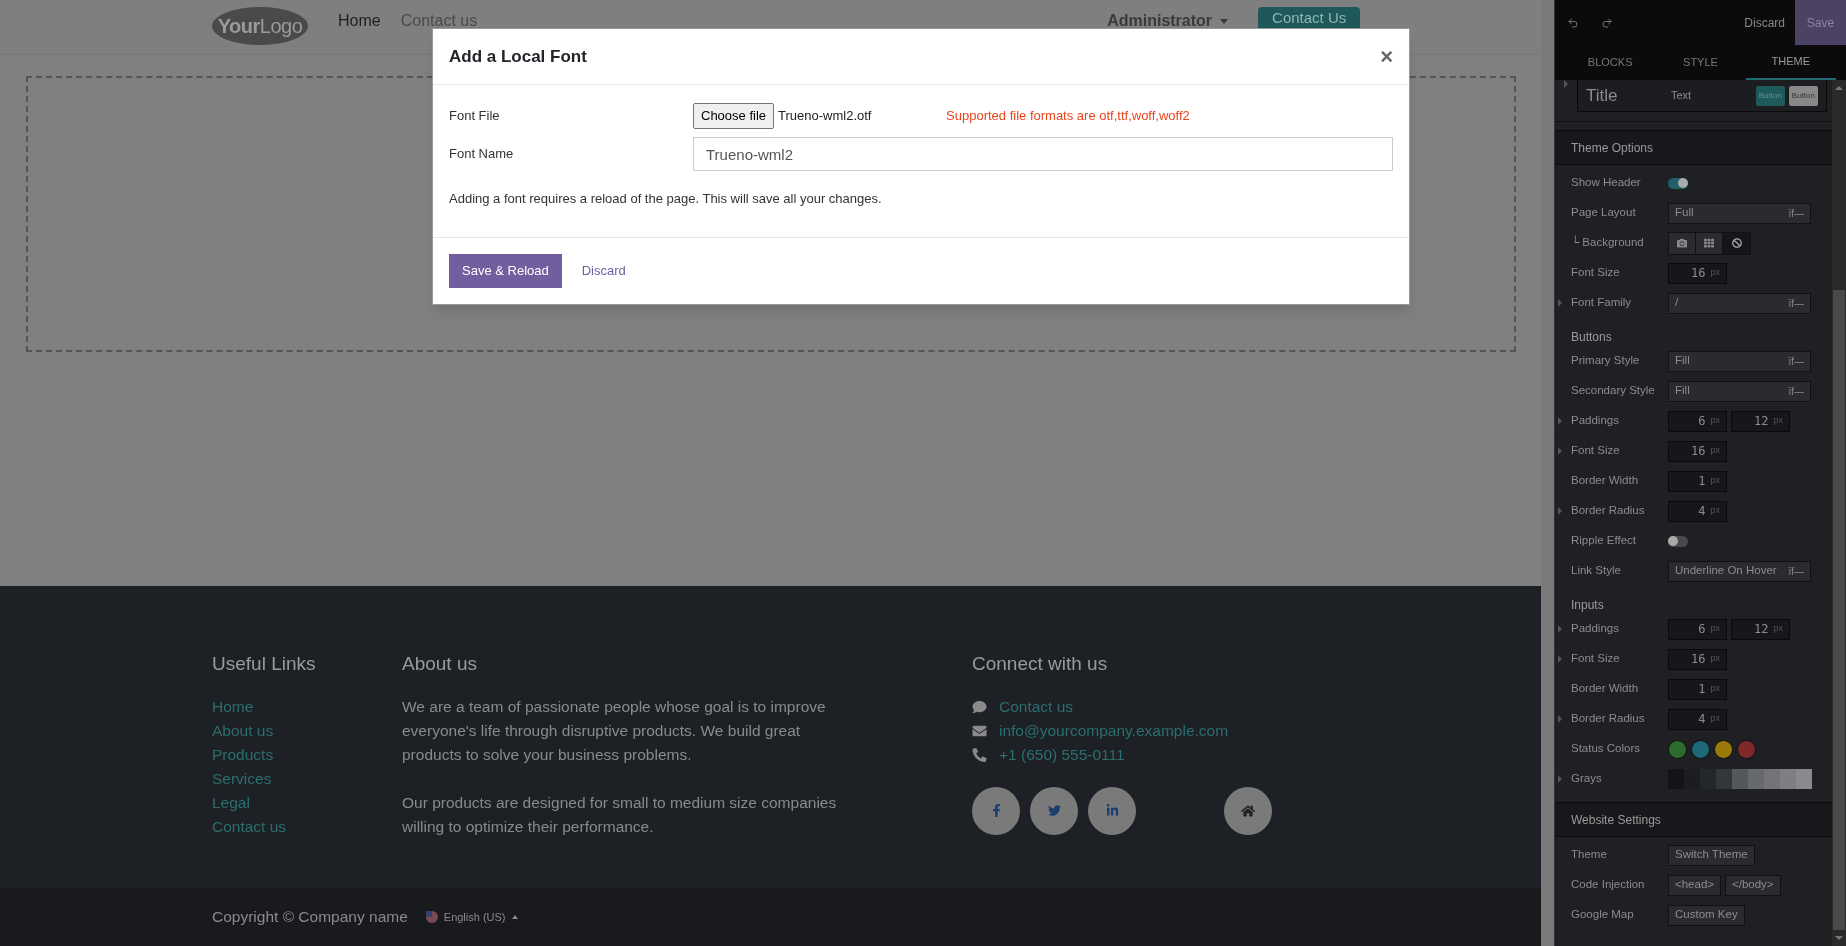 The height and width of the screenshot is (946, 1846). What do you see at coordinates (233, 706) in the screenshot?
I see `footer-link: Home` at bounding box center [233, 706].